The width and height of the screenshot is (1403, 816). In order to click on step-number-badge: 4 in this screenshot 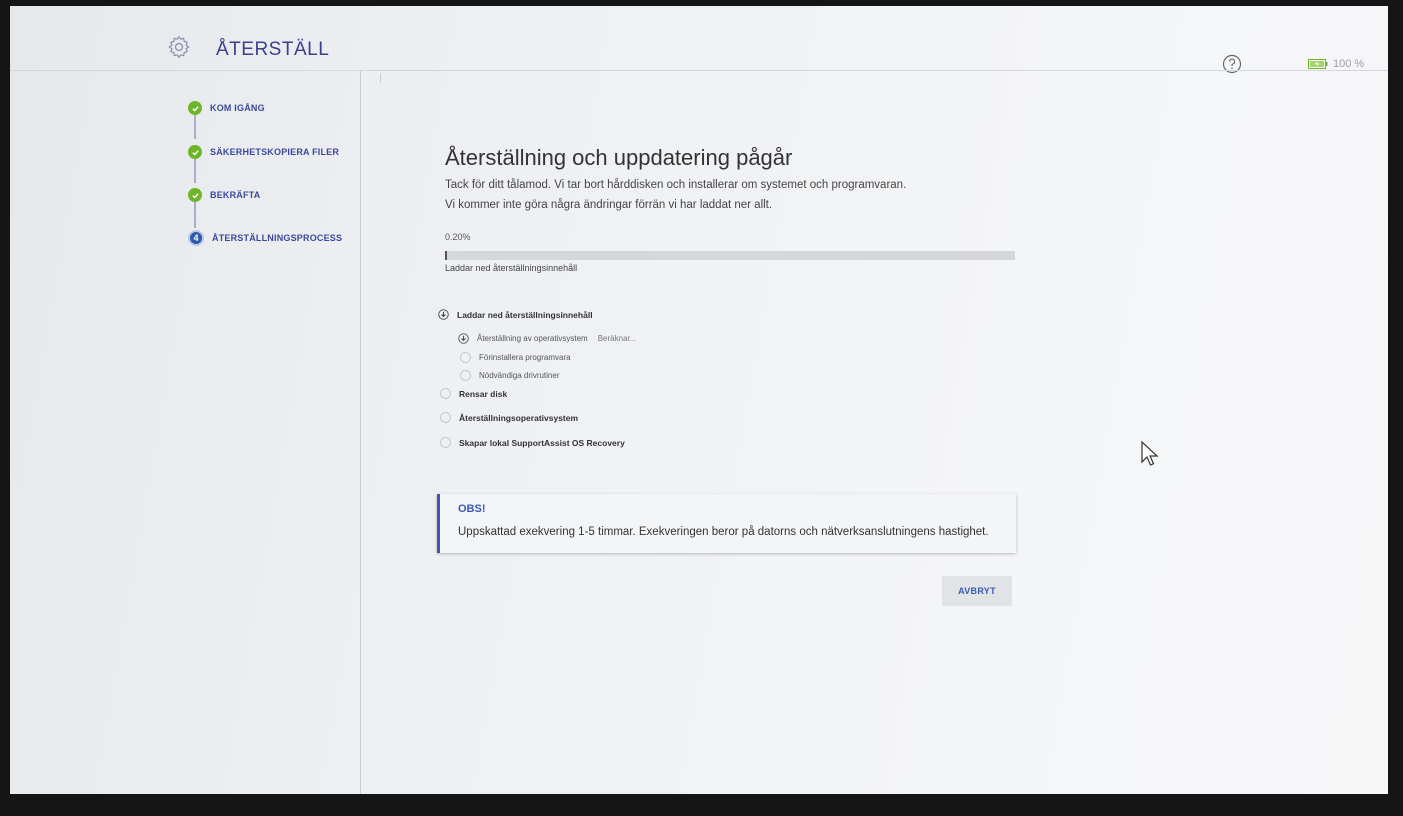, I will do `click(196, 238)`.